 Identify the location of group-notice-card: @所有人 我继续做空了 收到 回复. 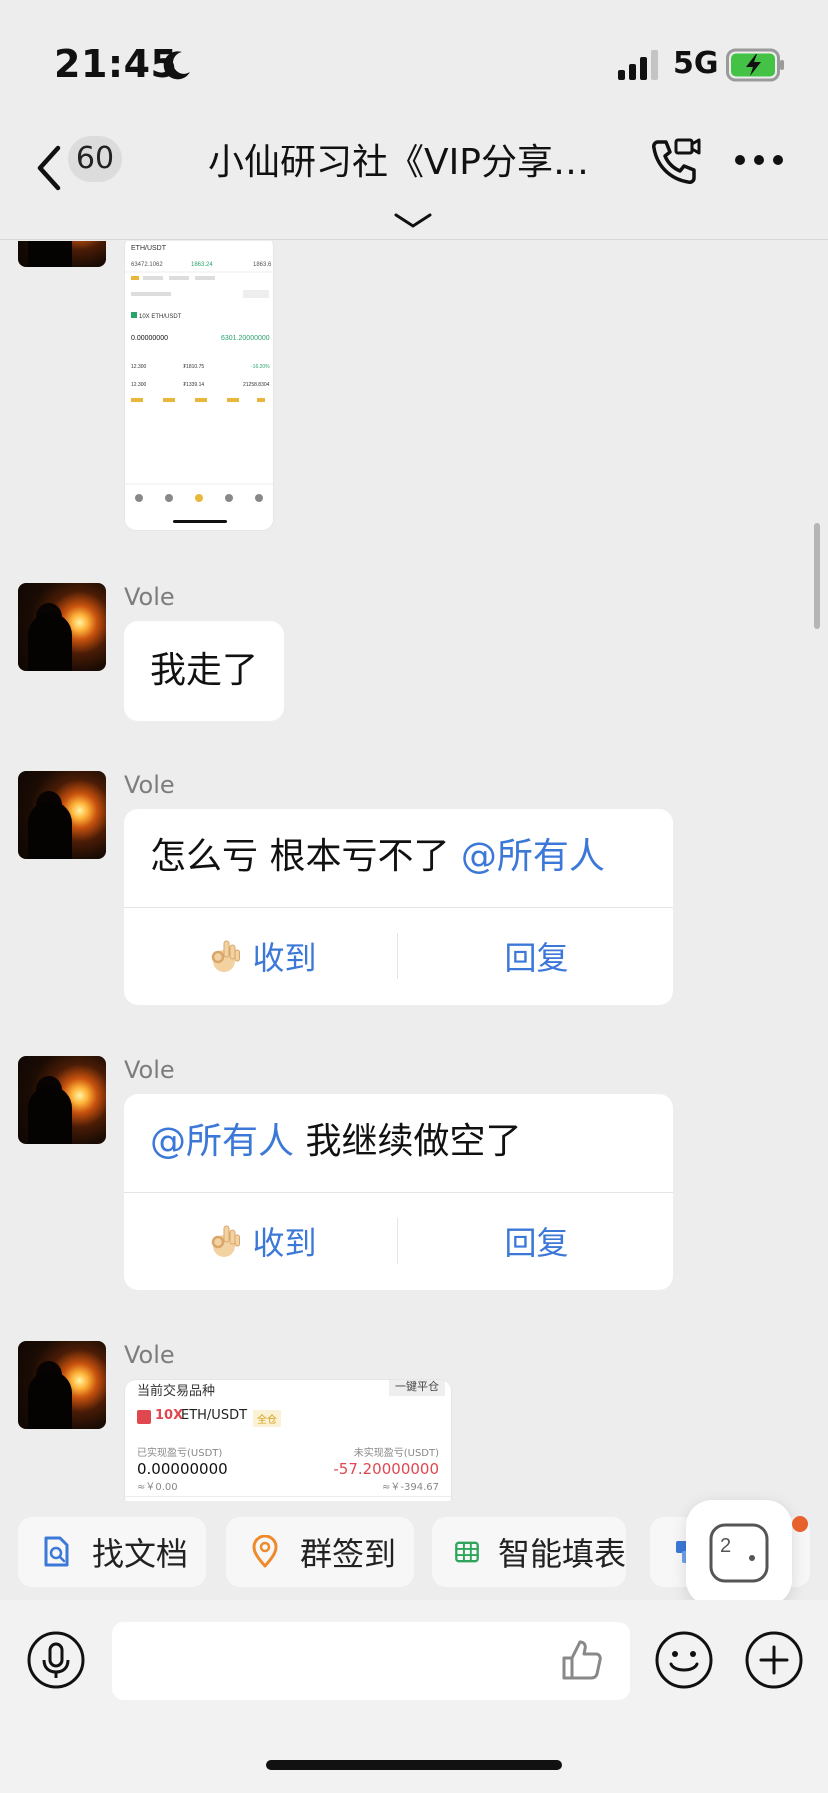
(398, 1192).